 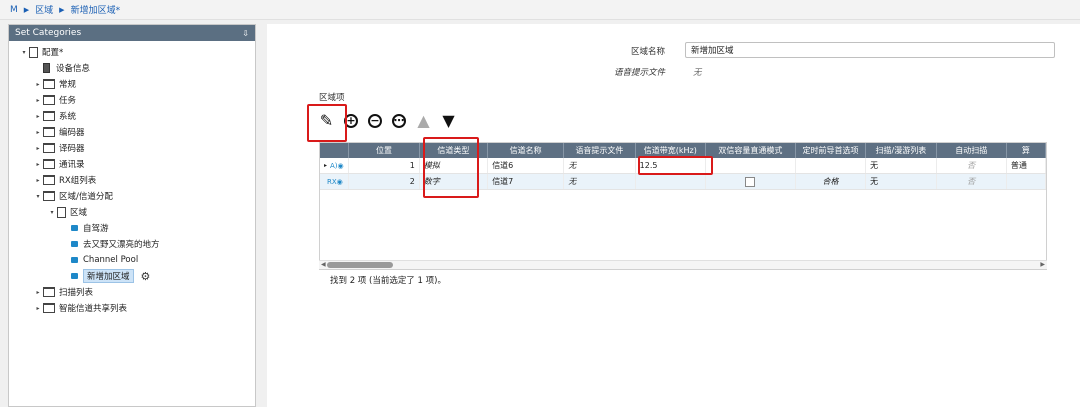 What do you see at coordinates (72, 149) in the screenshot?
I see `tree-node-label: 译码器` at bounding box center [72, 149].